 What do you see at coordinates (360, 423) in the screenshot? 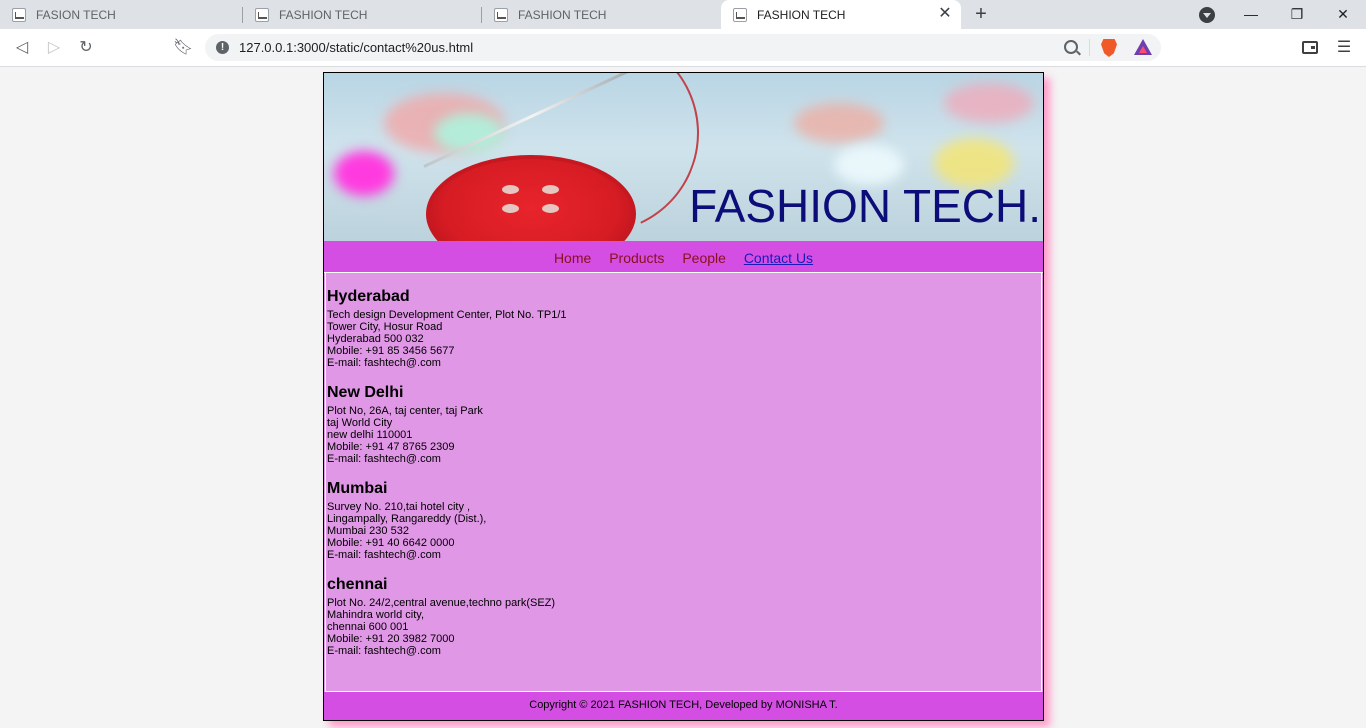
I see `office-address-line: taj World City` at bounding box center [360, 423].